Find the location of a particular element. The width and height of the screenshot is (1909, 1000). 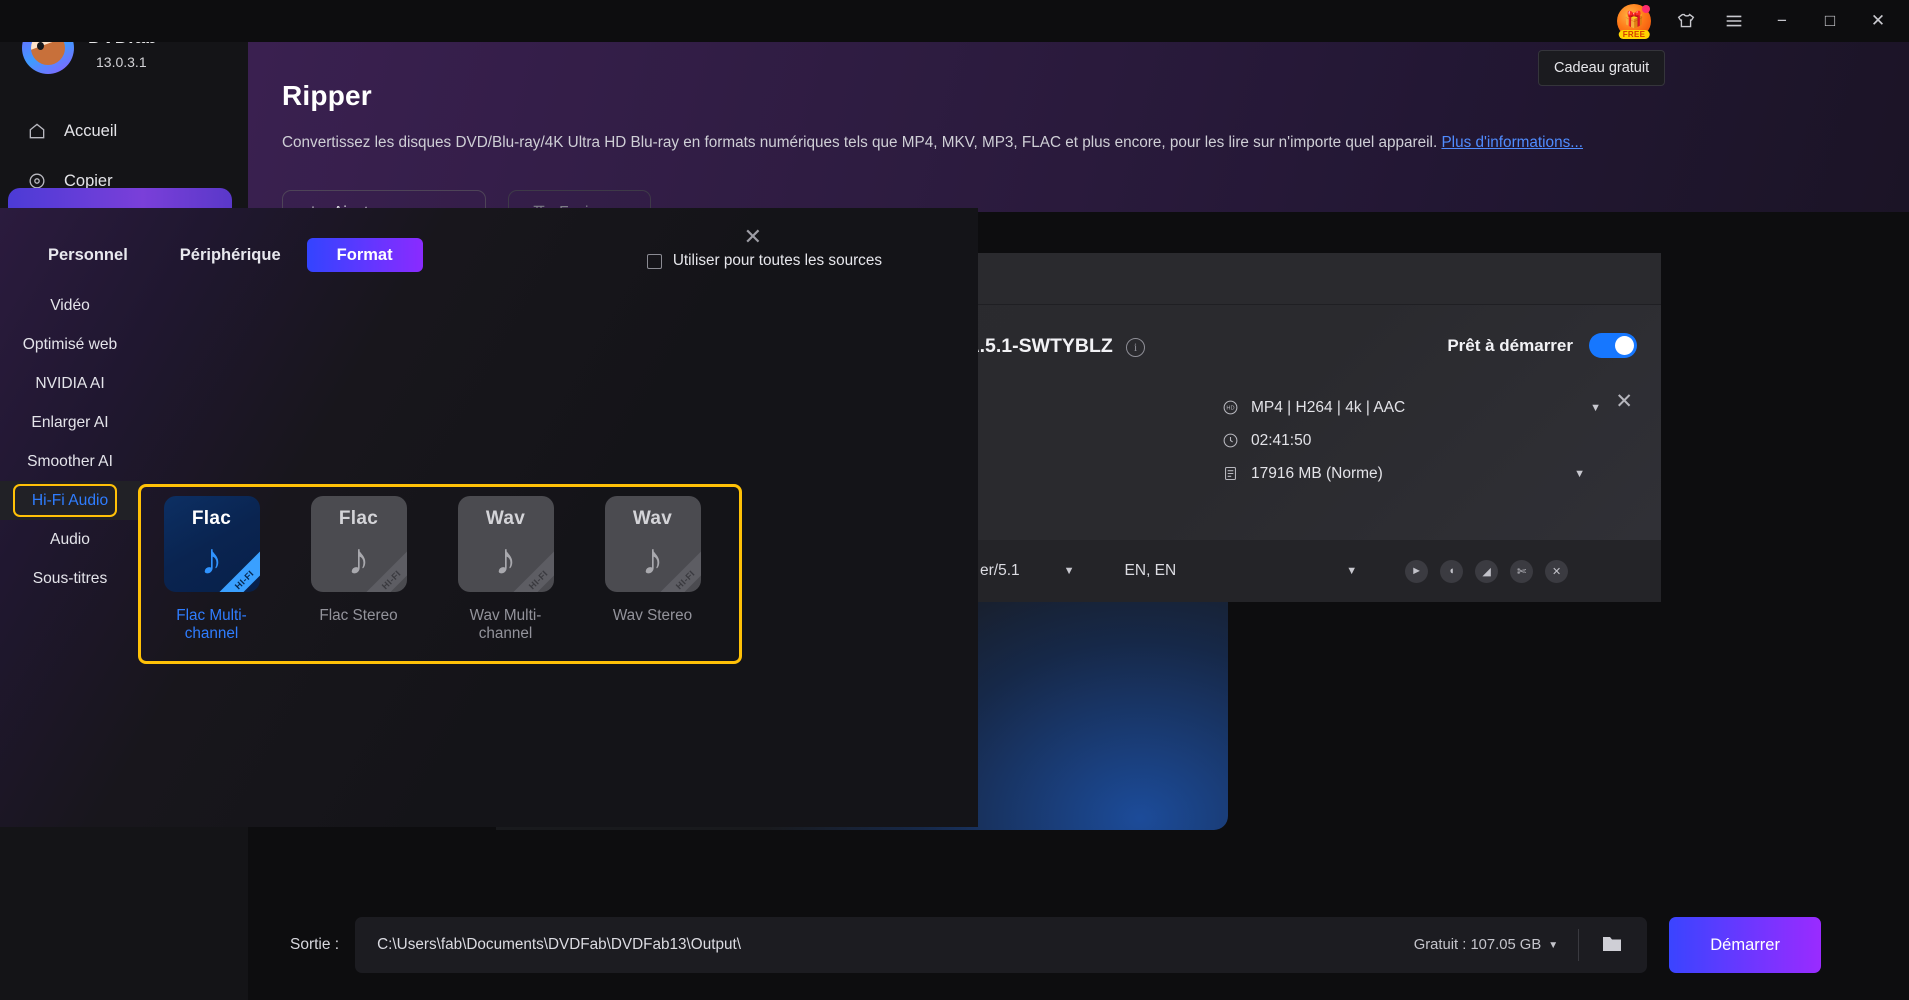

format-name: Flac Stereo is located at coordinates (358, 615).